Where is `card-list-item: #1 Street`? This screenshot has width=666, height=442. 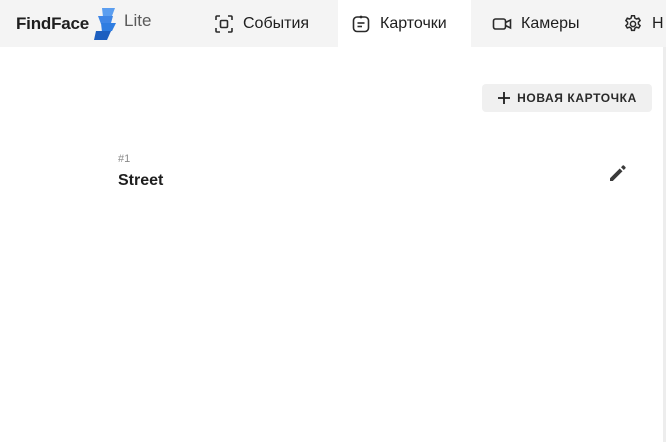
card-list-item: #1 Street is located at coordinates (378, 172).